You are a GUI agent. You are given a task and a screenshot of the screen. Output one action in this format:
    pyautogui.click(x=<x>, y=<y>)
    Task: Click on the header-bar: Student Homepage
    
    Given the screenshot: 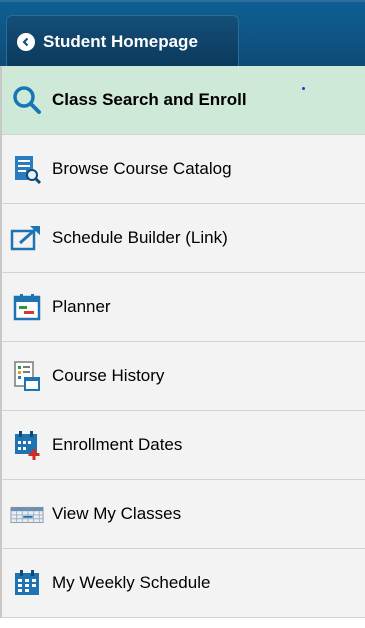 What is the action you would take?
    pyautogui.click(x=182, y=33)
    